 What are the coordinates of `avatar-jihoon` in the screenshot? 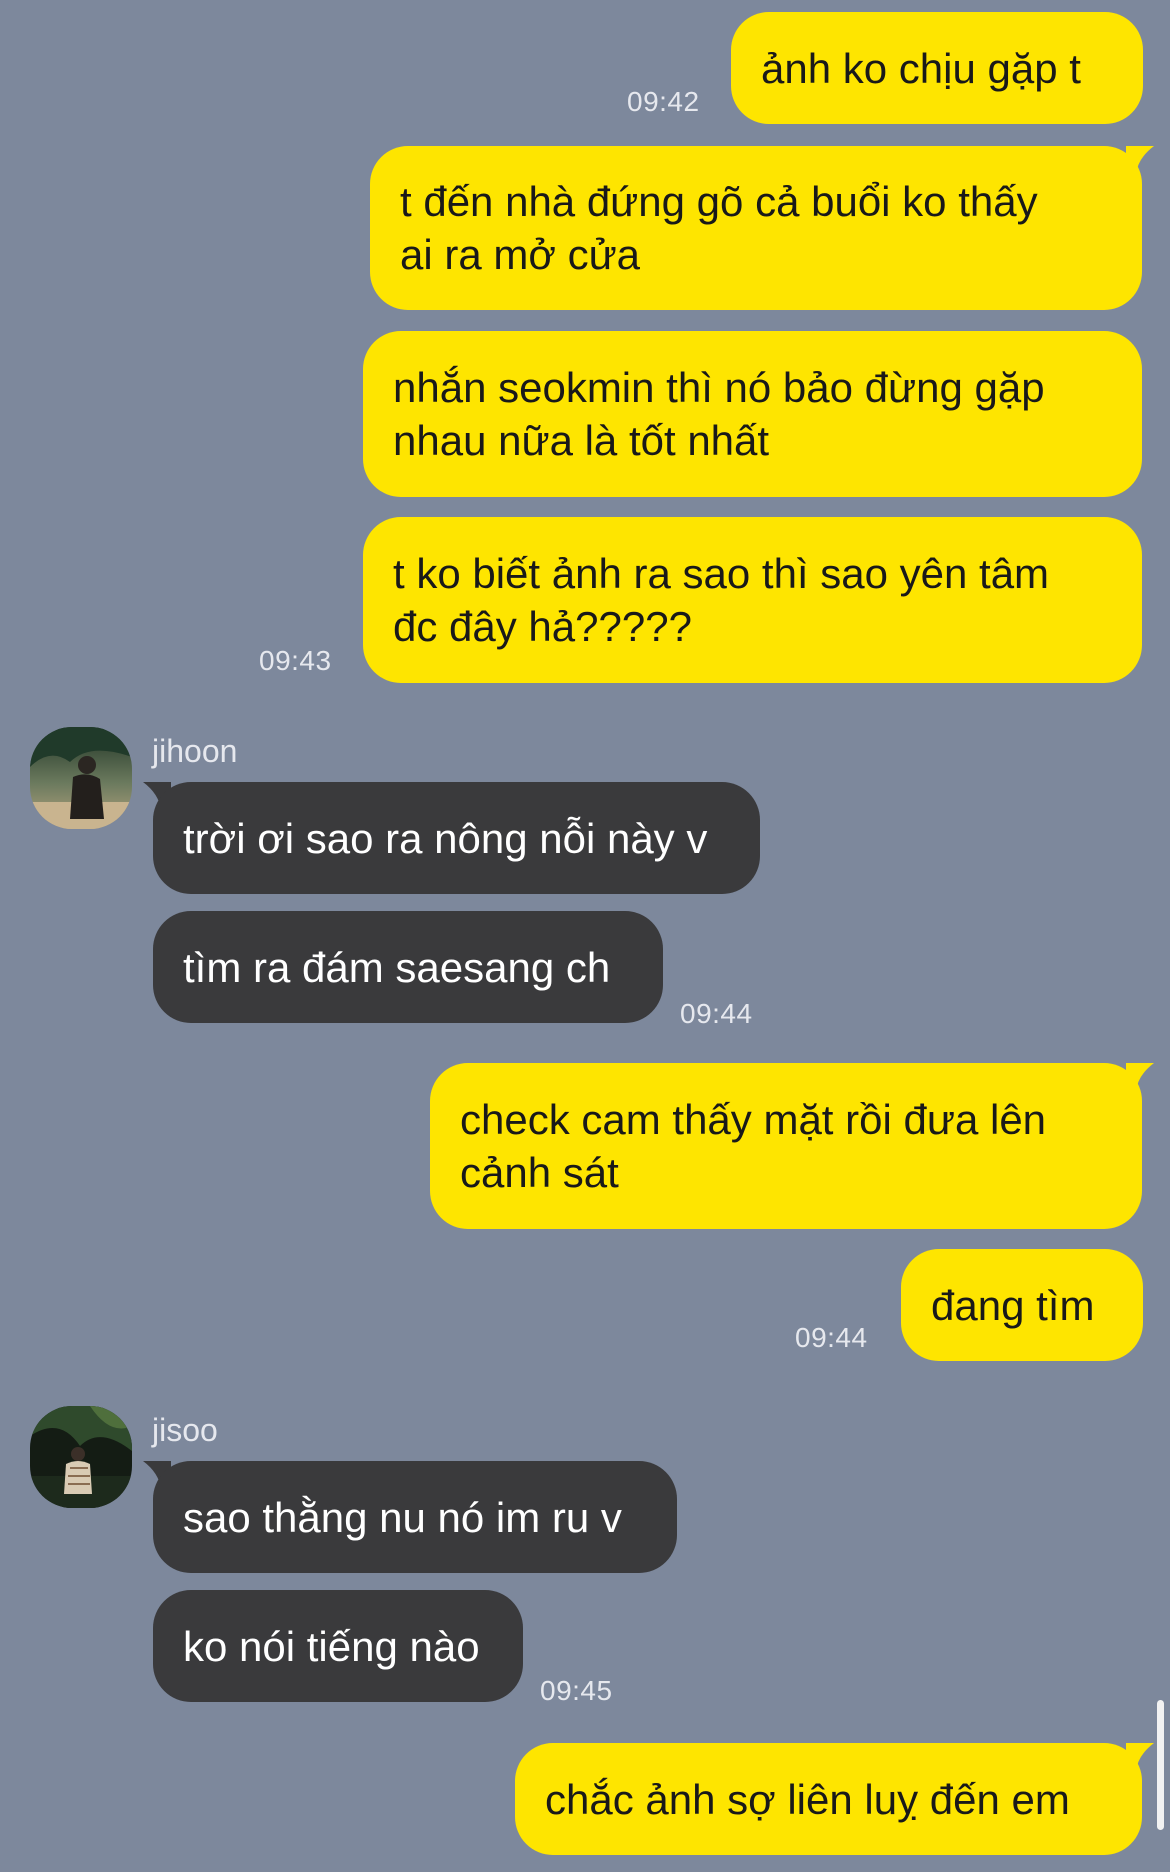 It's located at (81, 778).